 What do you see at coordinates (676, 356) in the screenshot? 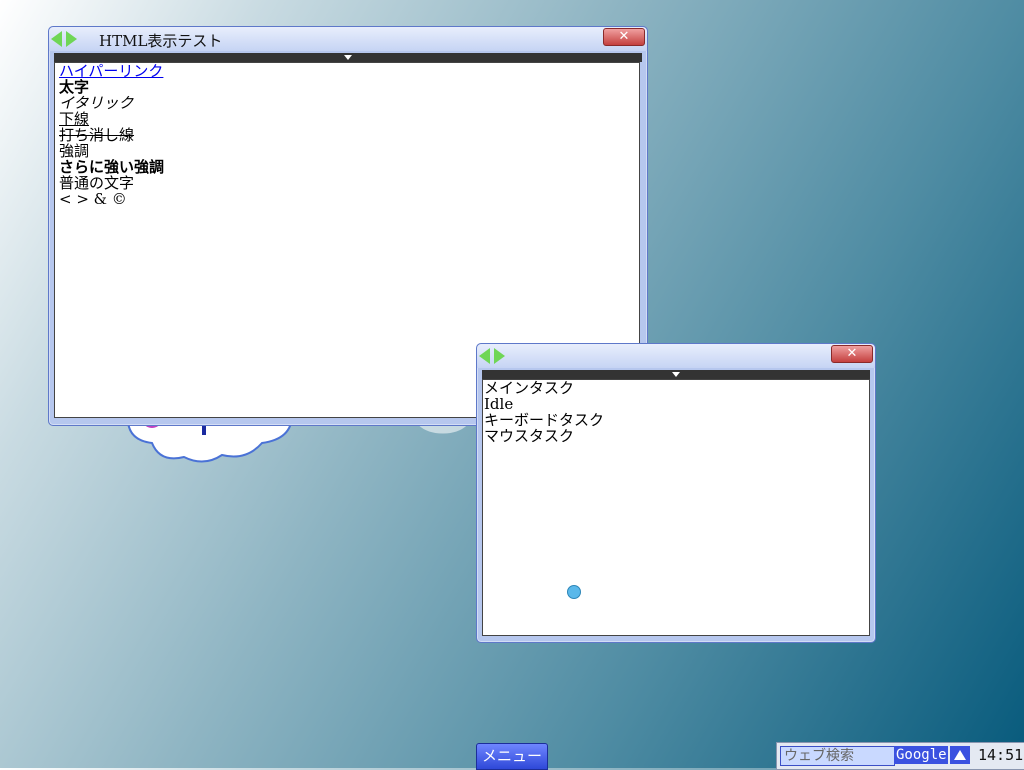
I see `window-titlebar: ✕` at bounding box center [676, 356].